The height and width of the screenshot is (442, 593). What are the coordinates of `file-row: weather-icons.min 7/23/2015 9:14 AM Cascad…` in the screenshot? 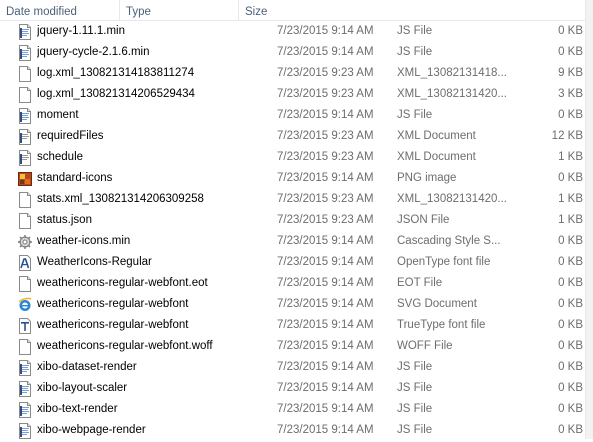 It's located at (292, 241).